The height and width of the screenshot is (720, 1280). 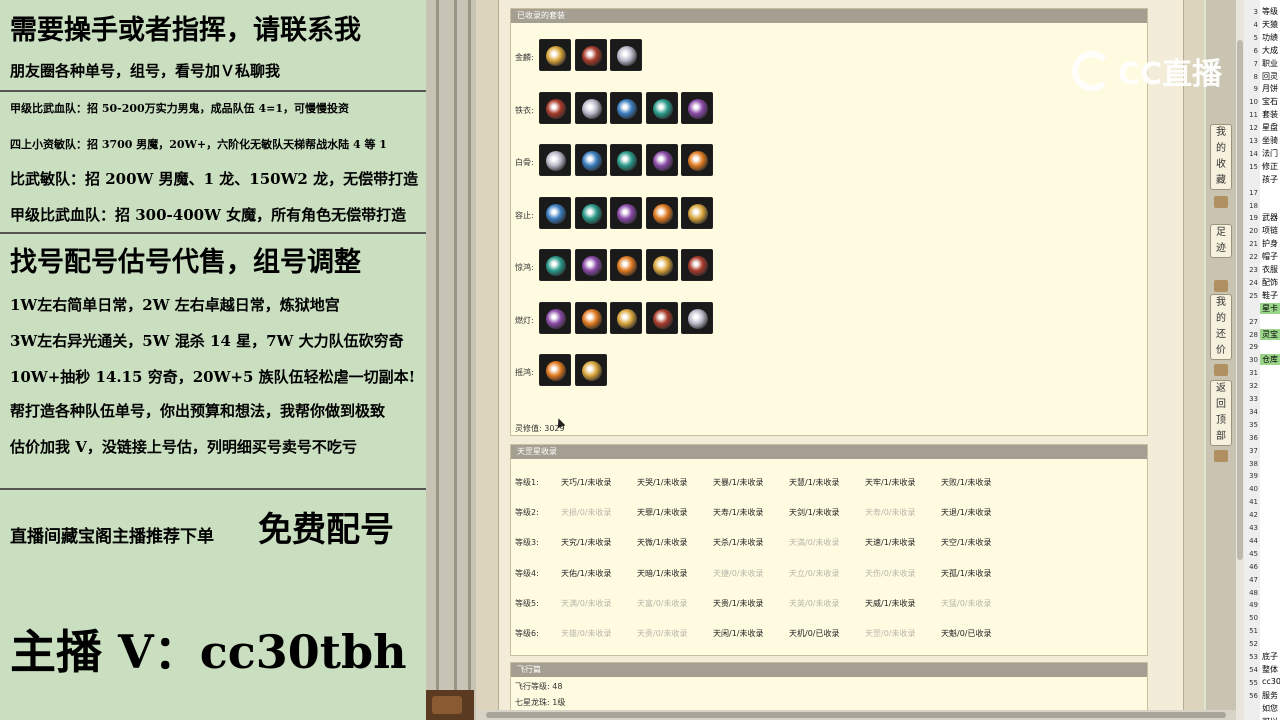 What do you see at coordinates (697, 212) in the screenshot?
I see `boots-icon` at bounding box center [697, 212].